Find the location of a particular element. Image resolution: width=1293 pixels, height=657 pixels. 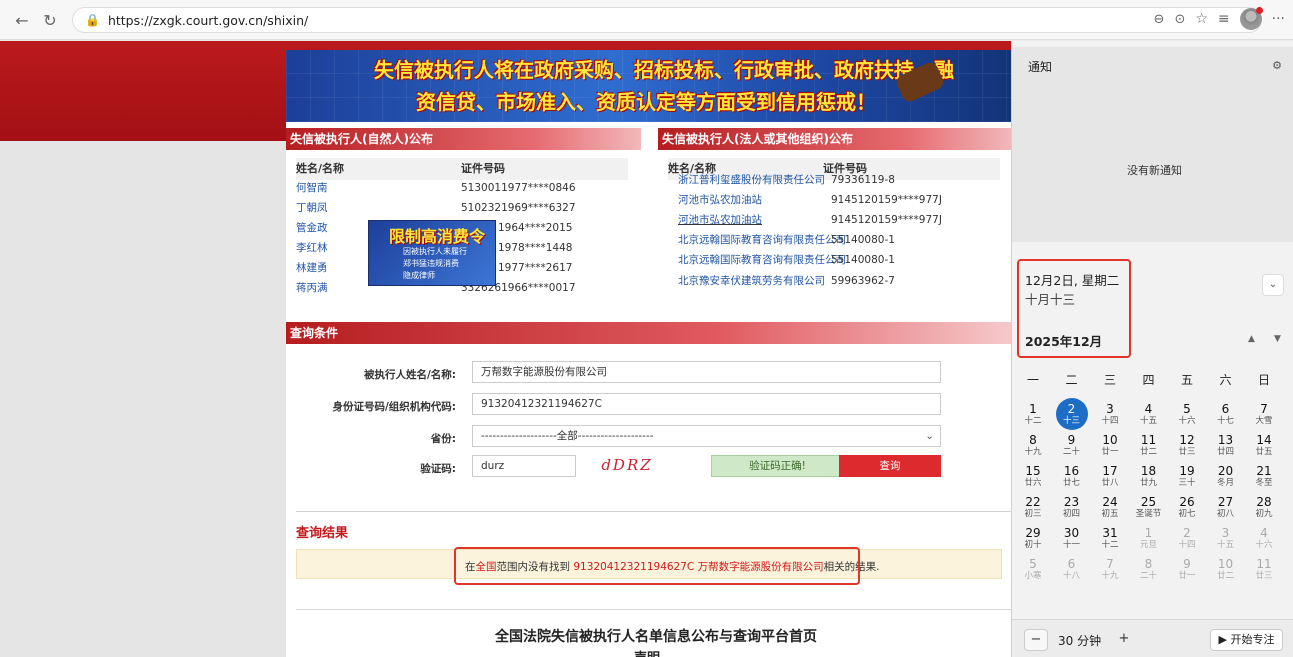

weekday-label: 六 is located at coordinates (1225, 380).